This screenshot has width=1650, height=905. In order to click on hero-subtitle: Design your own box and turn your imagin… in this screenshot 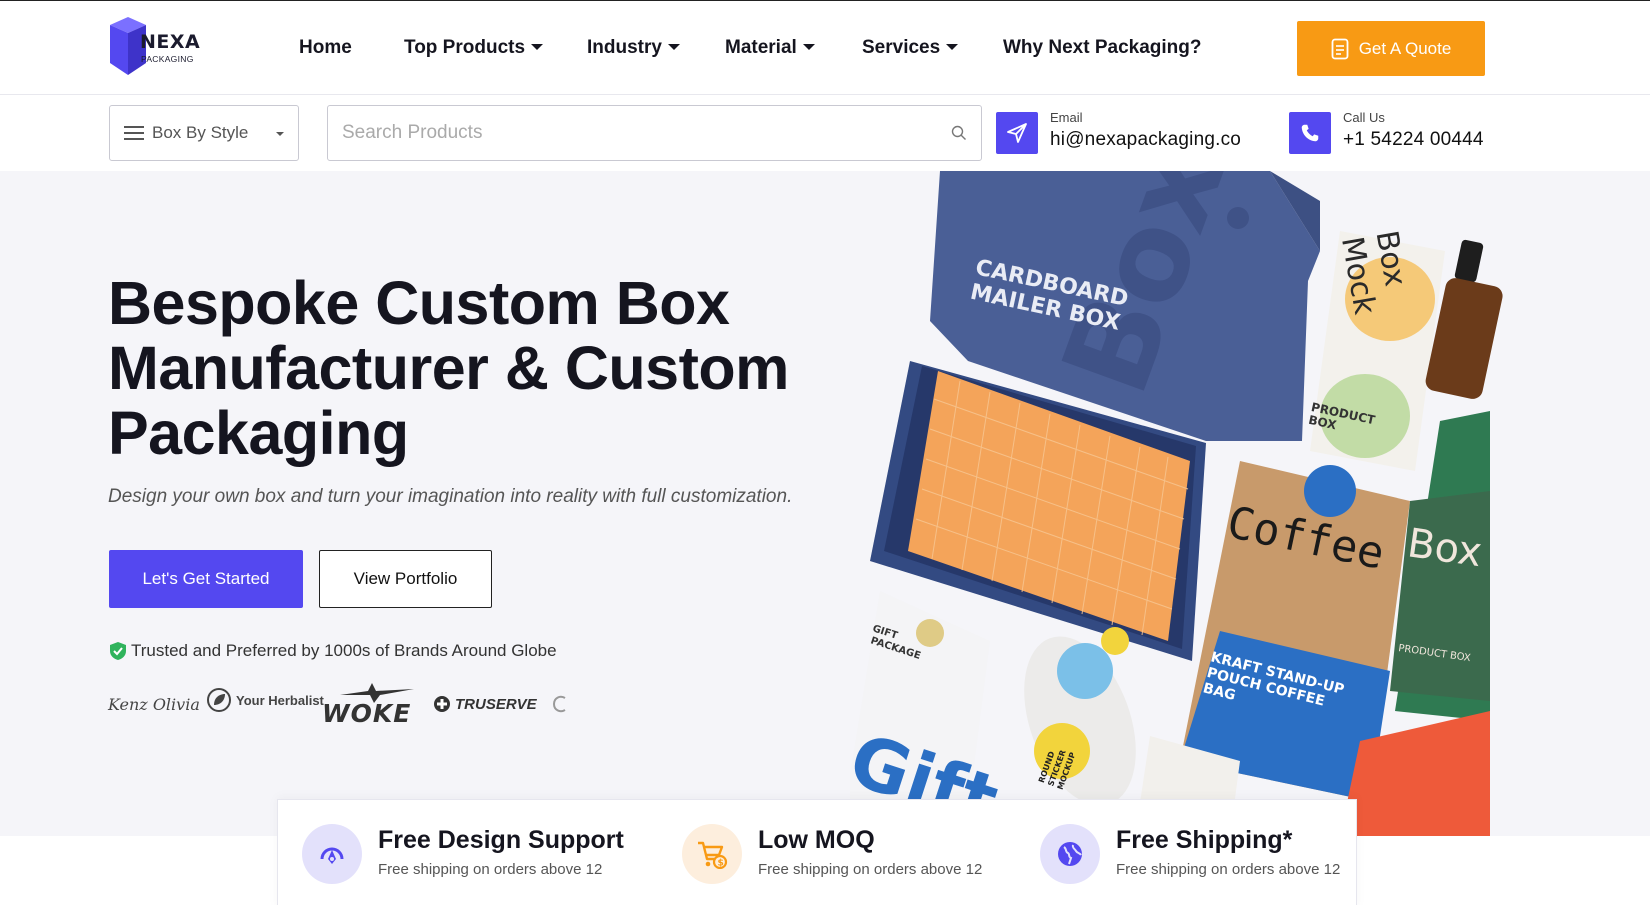, I will do `click(450, 496)`.